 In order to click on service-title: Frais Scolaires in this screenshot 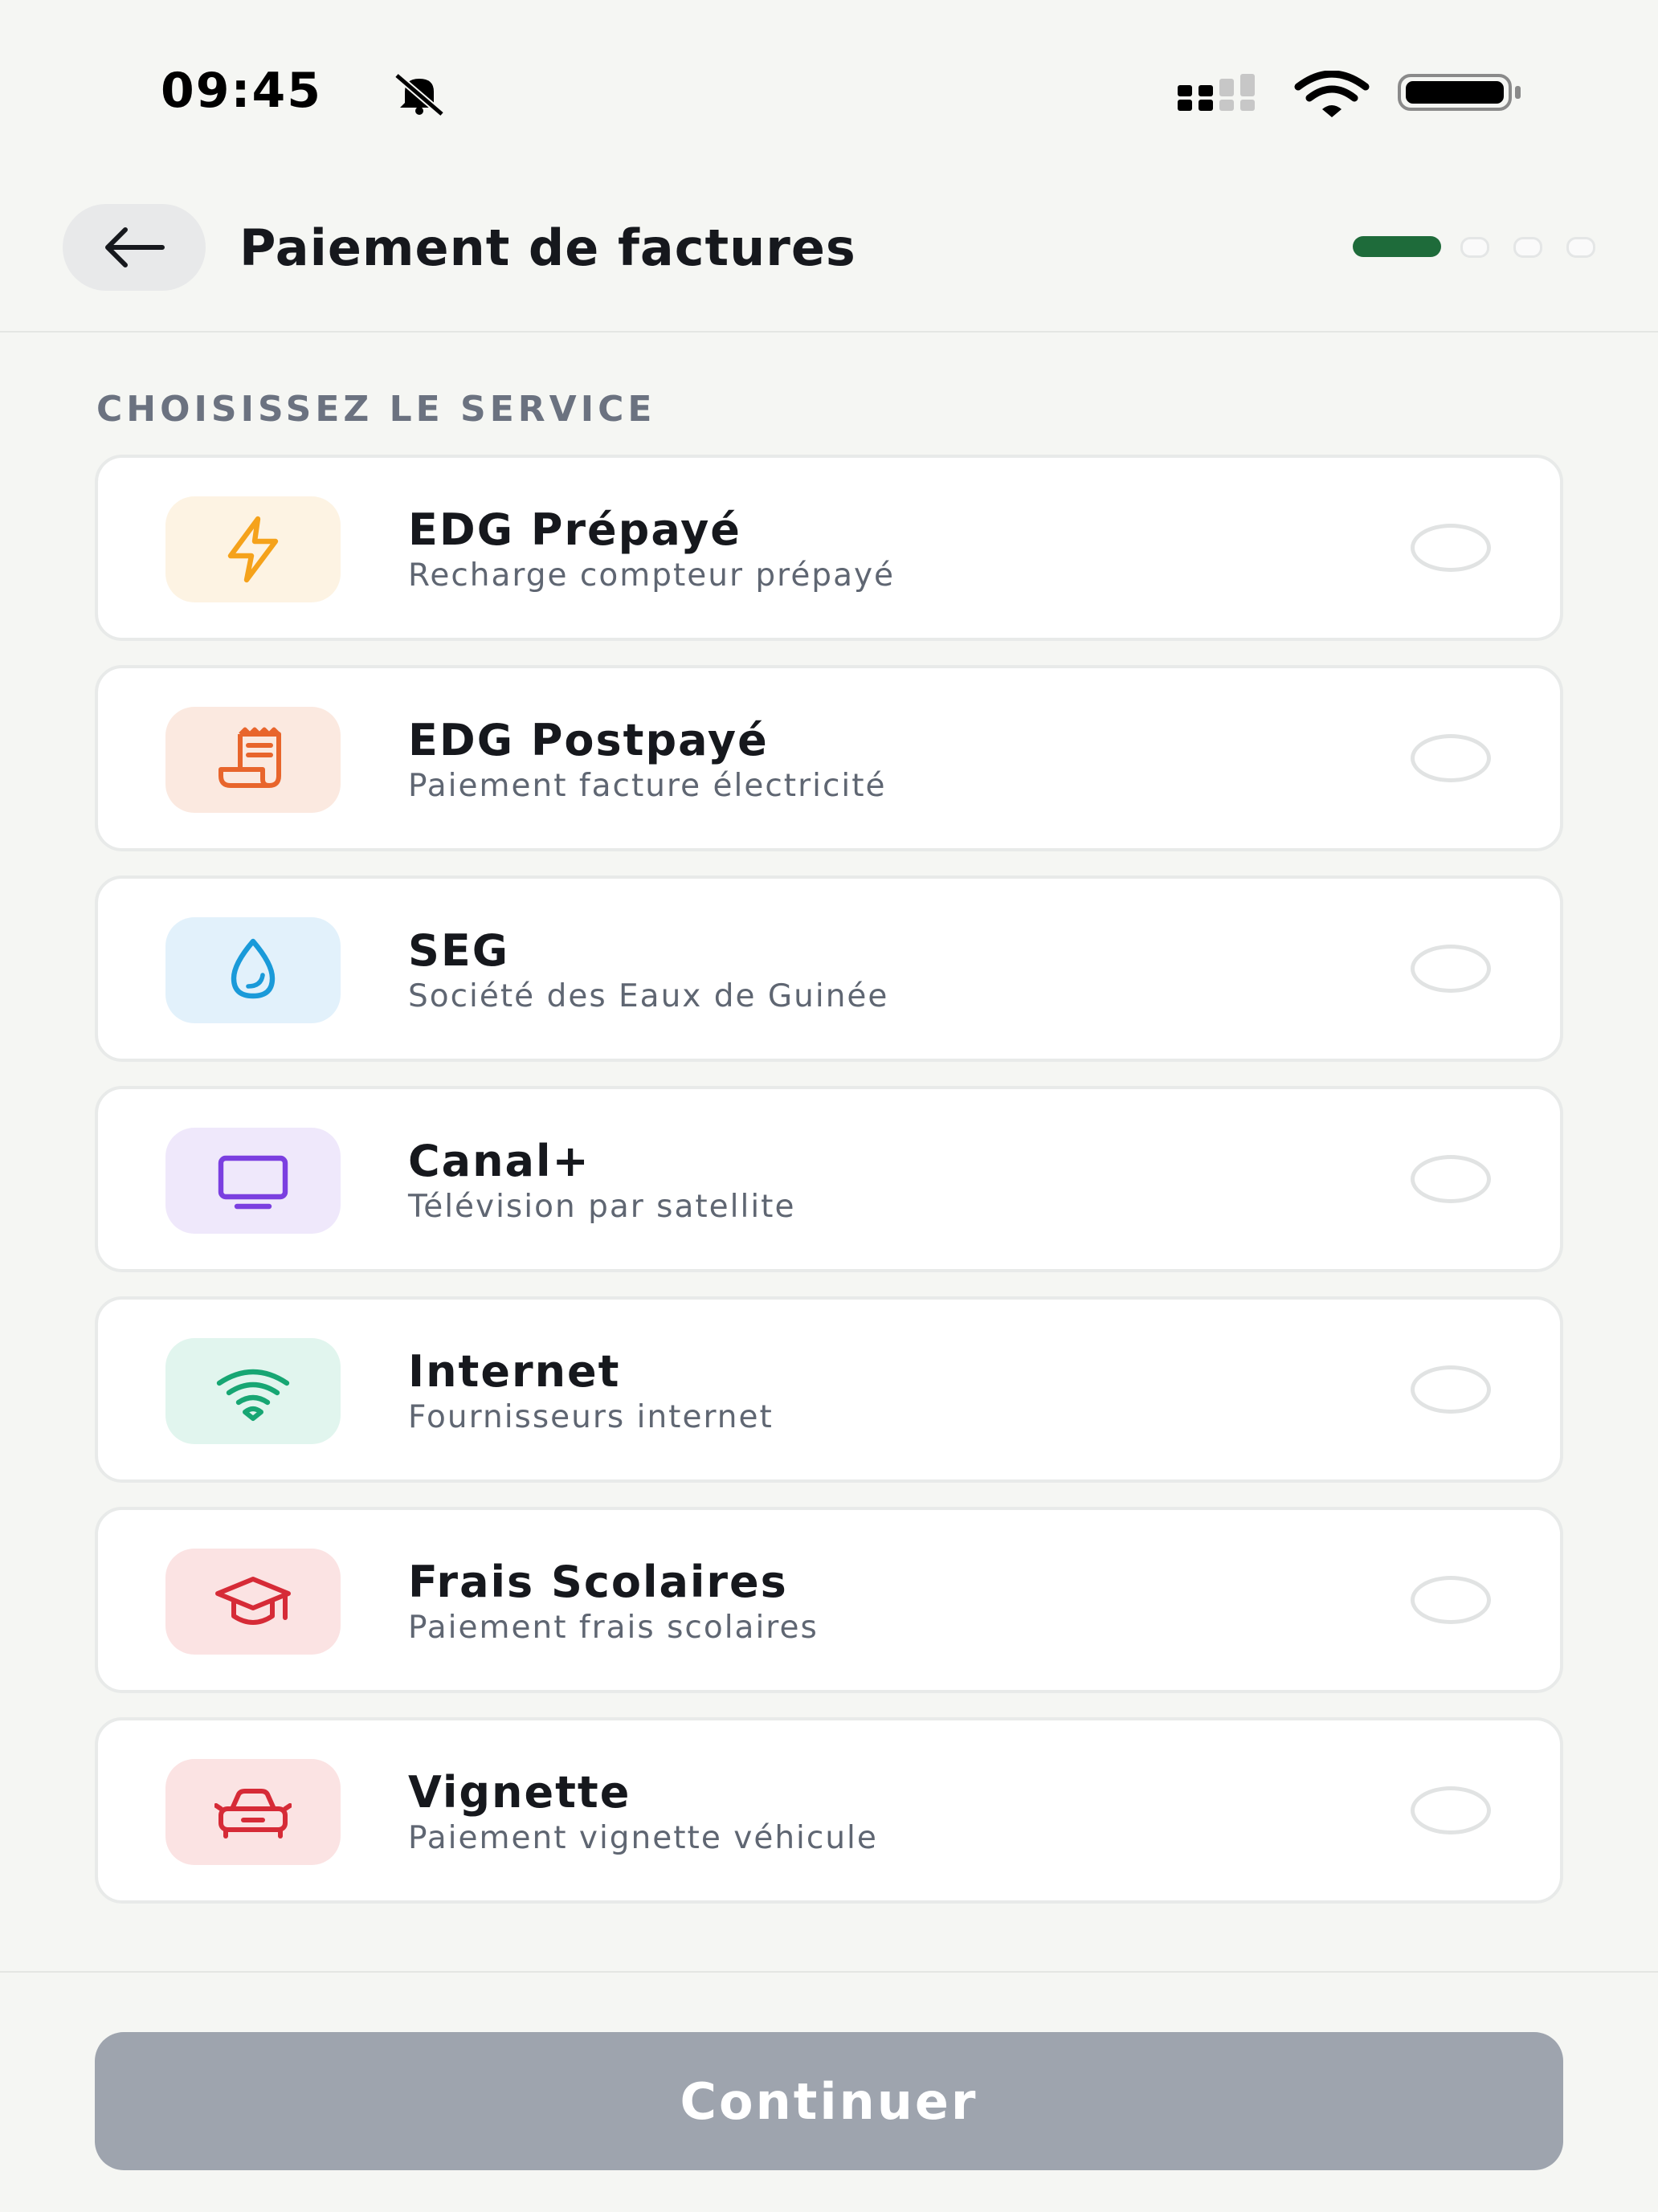, I will do `click(598, 1582)`.